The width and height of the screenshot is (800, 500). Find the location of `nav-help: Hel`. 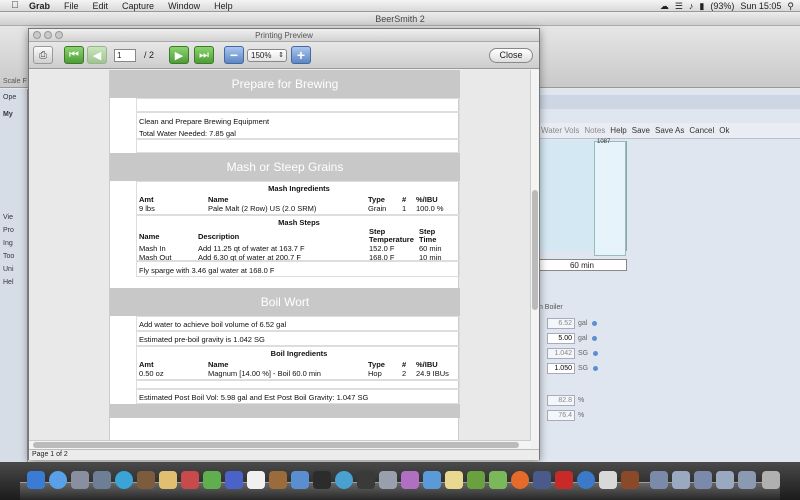

nav-help: Hel is located at coordinates (8, 282).